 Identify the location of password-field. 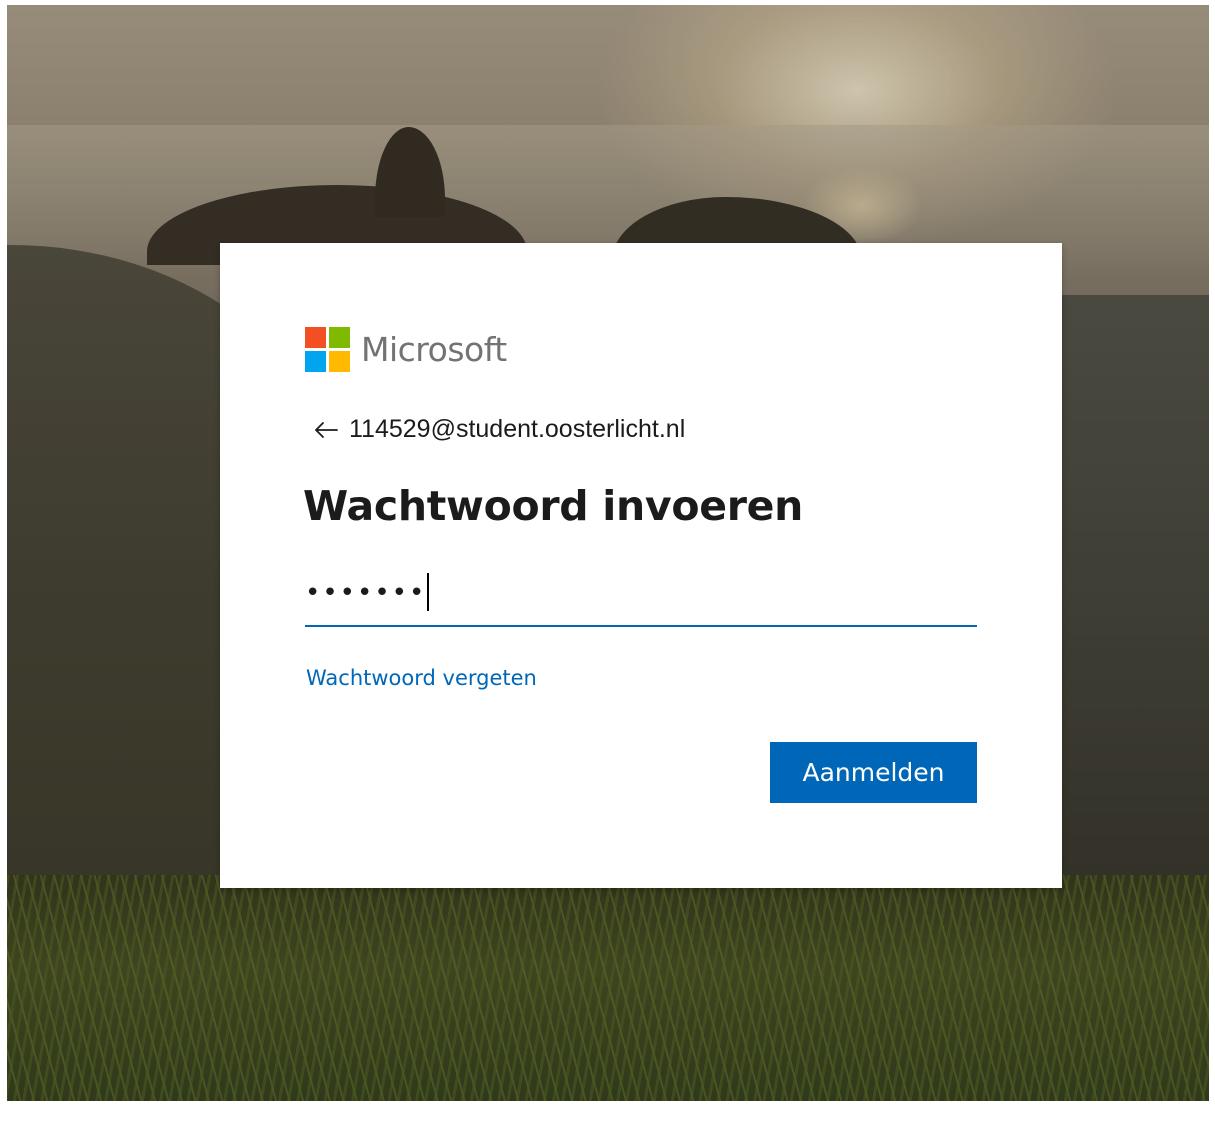
(641, 596).